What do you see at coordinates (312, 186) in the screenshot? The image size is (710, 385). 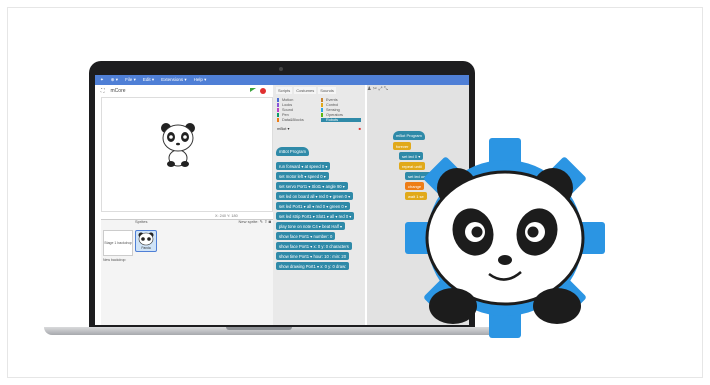 I see `block-set-servo: set servo Port1 ▾ Slot1 ▾ angle 90 ▾` at bounding box center [312, 186].